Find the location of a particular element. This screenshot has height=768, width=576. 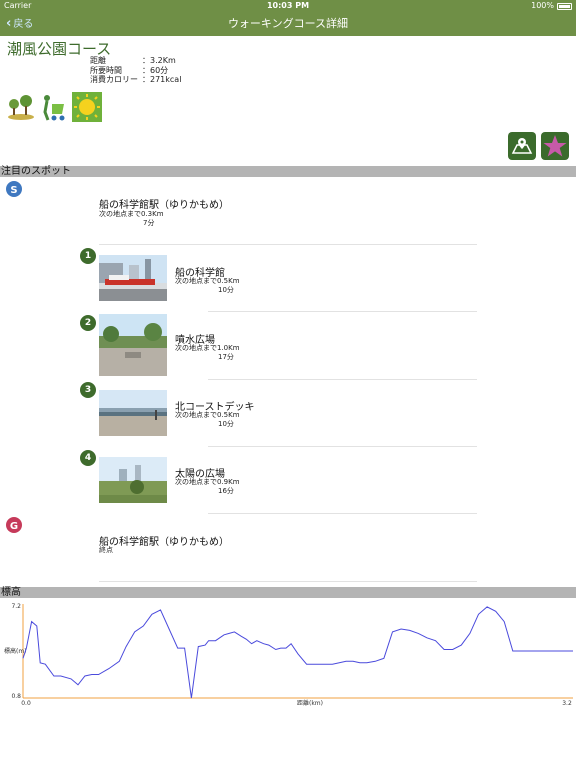

goal-spot-note: 終点 is located at coordinates (106, 550).